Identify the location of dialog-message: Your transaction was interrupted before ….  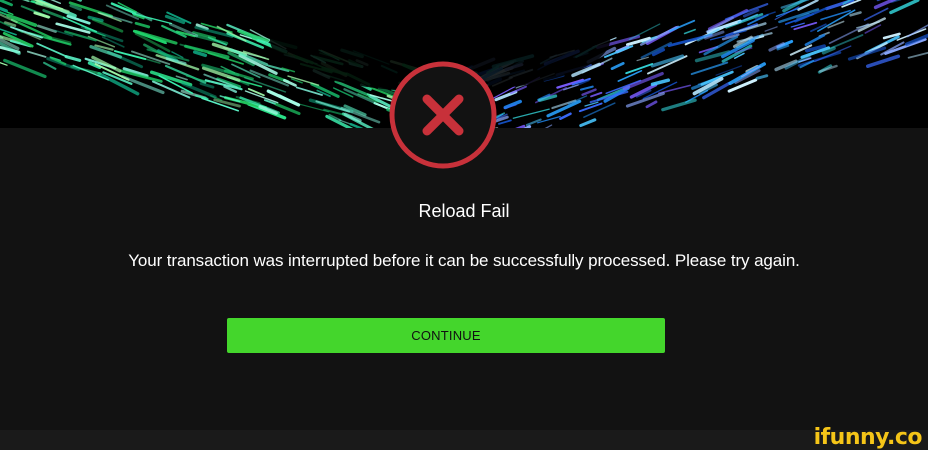
(464, 260).